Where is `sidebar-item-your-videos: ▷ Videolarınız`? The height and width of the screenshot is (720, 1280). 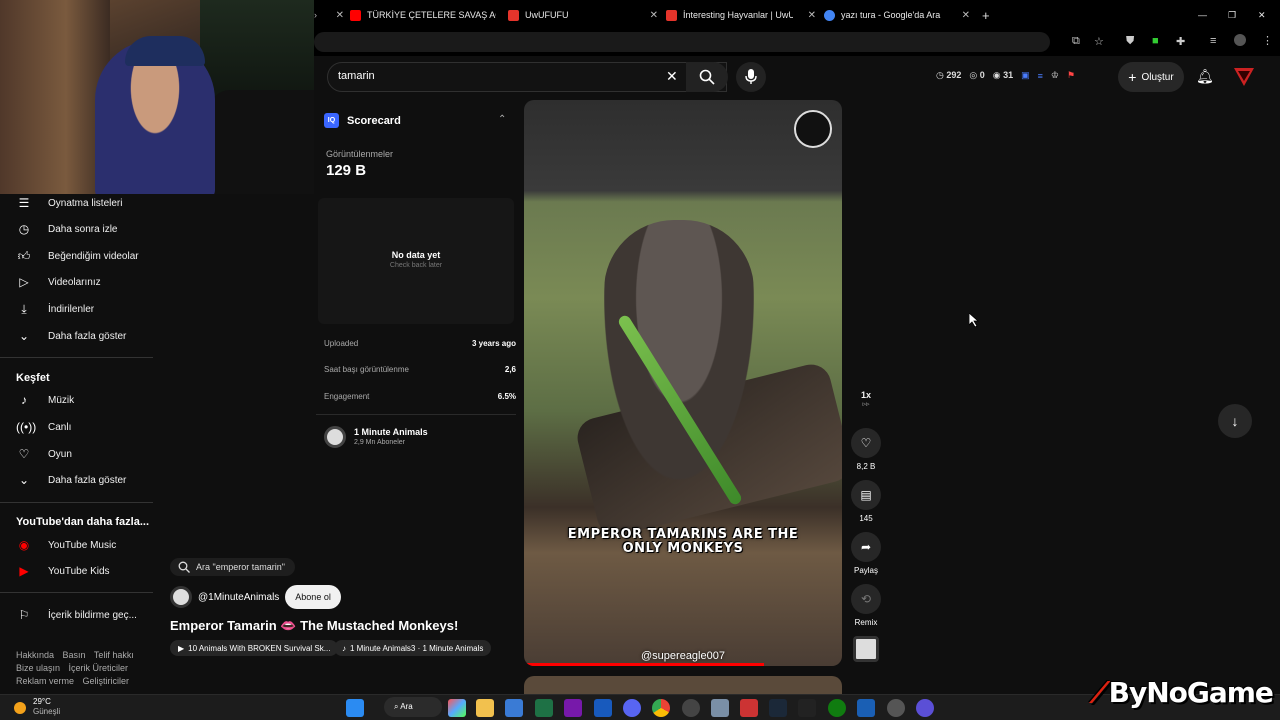
sidebar-item-your-videos: ▷ Videolarınız is located at coordinates (80, 282).